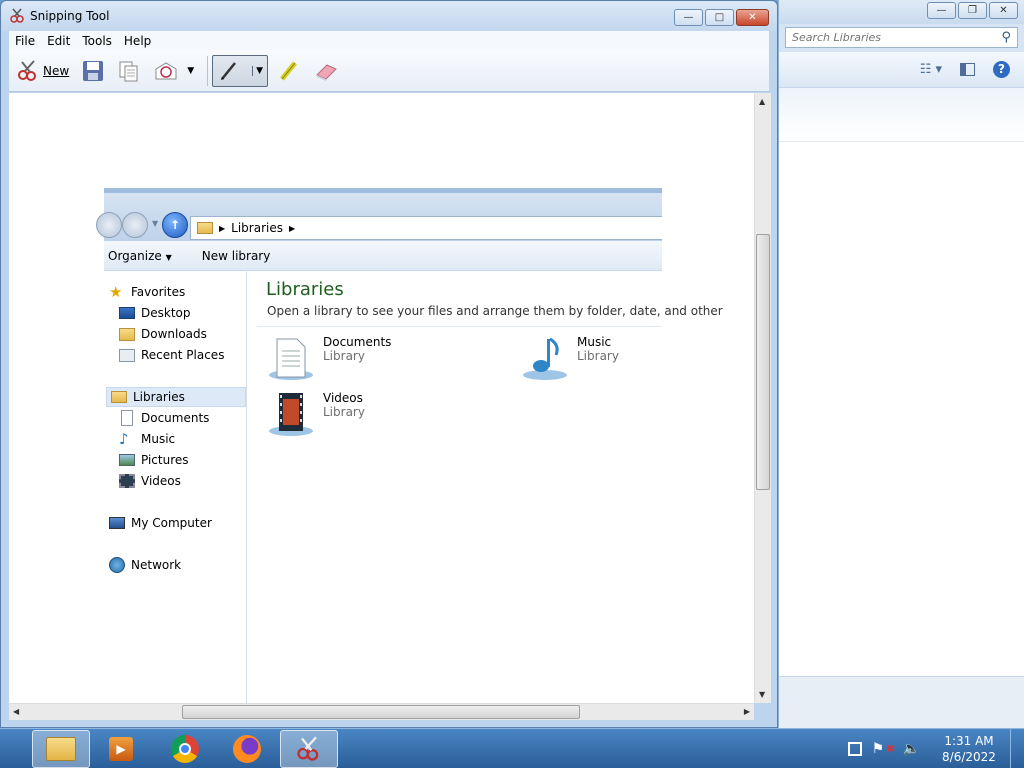  I want to click on taskbar-snipping-tool, so click(309, 749).